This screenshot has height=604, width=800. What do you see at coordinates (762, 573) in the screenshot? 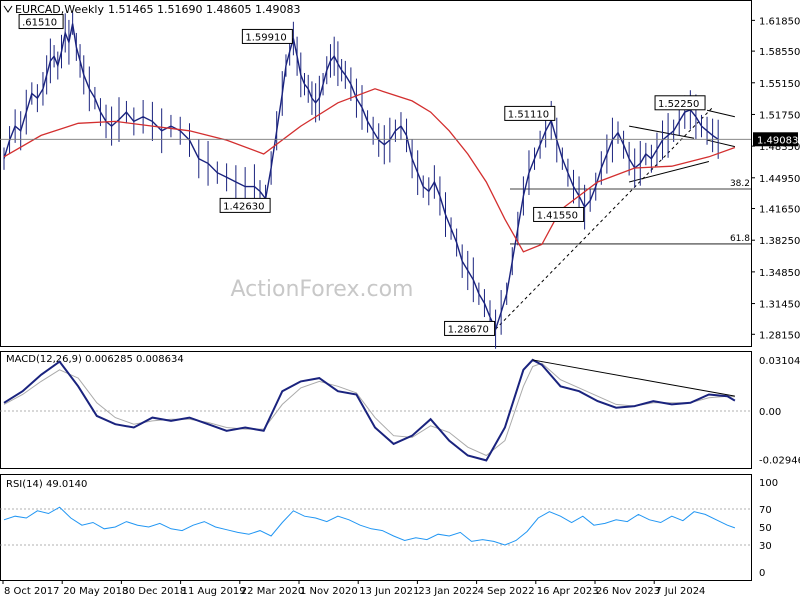
I see `rsi-tick-label: 0` at bounding box center [762, 573].